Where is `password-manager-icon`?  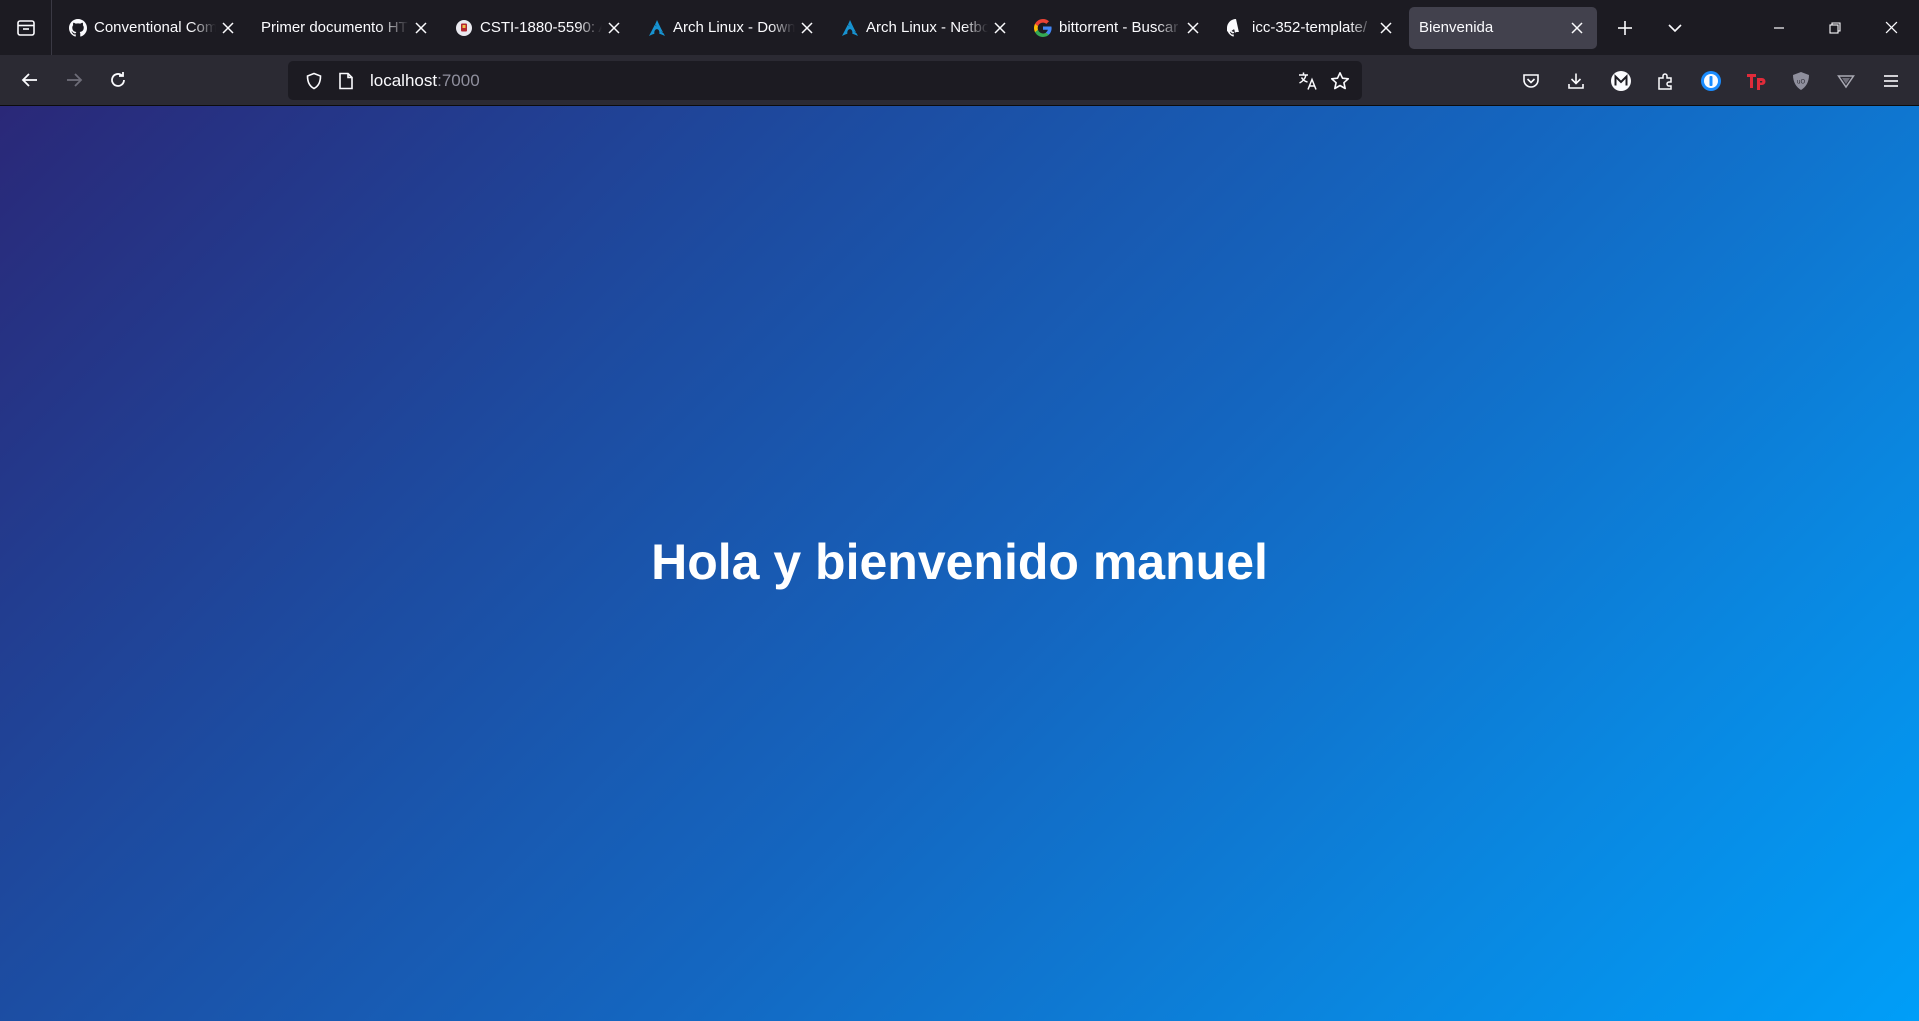
password-manager-icon is located at coordinates (1711, 81).